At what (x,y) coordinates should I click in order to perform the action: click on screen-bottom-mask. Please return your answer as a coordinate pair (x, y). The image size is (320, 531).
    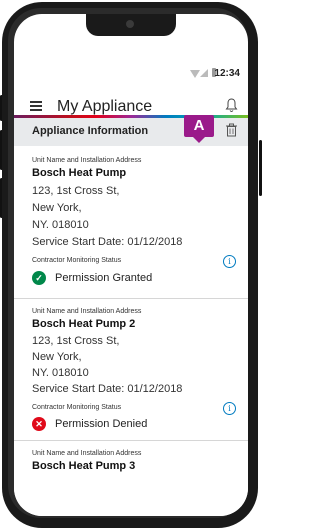
    Looking at the image, I should click on (131, 497).